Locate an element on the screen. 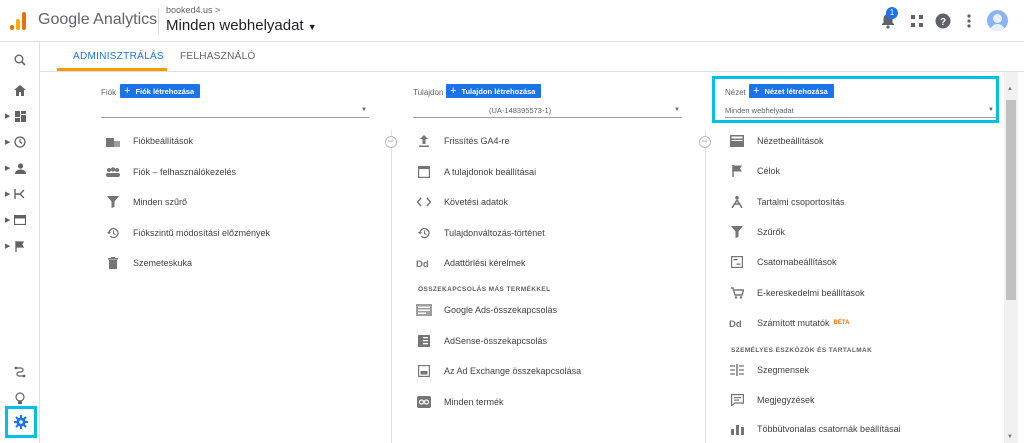 The image size is (1024, 443). view-tool-item-label: Szegmensek is located at coordinates (783, 370).